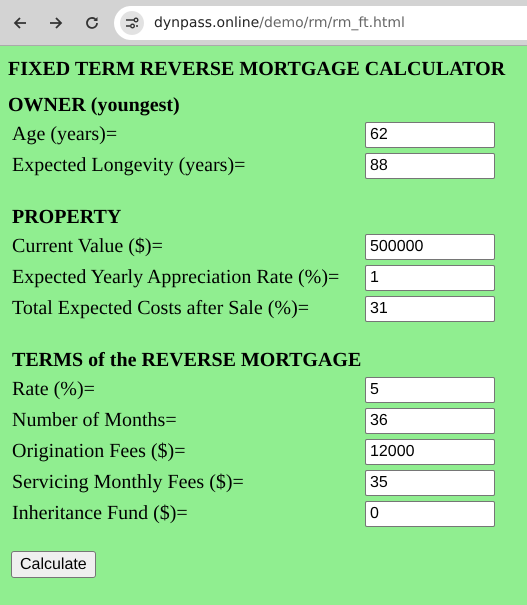 This screenshot has width=527, height=605. I want to click on input-field: 0, so click(430, 513).